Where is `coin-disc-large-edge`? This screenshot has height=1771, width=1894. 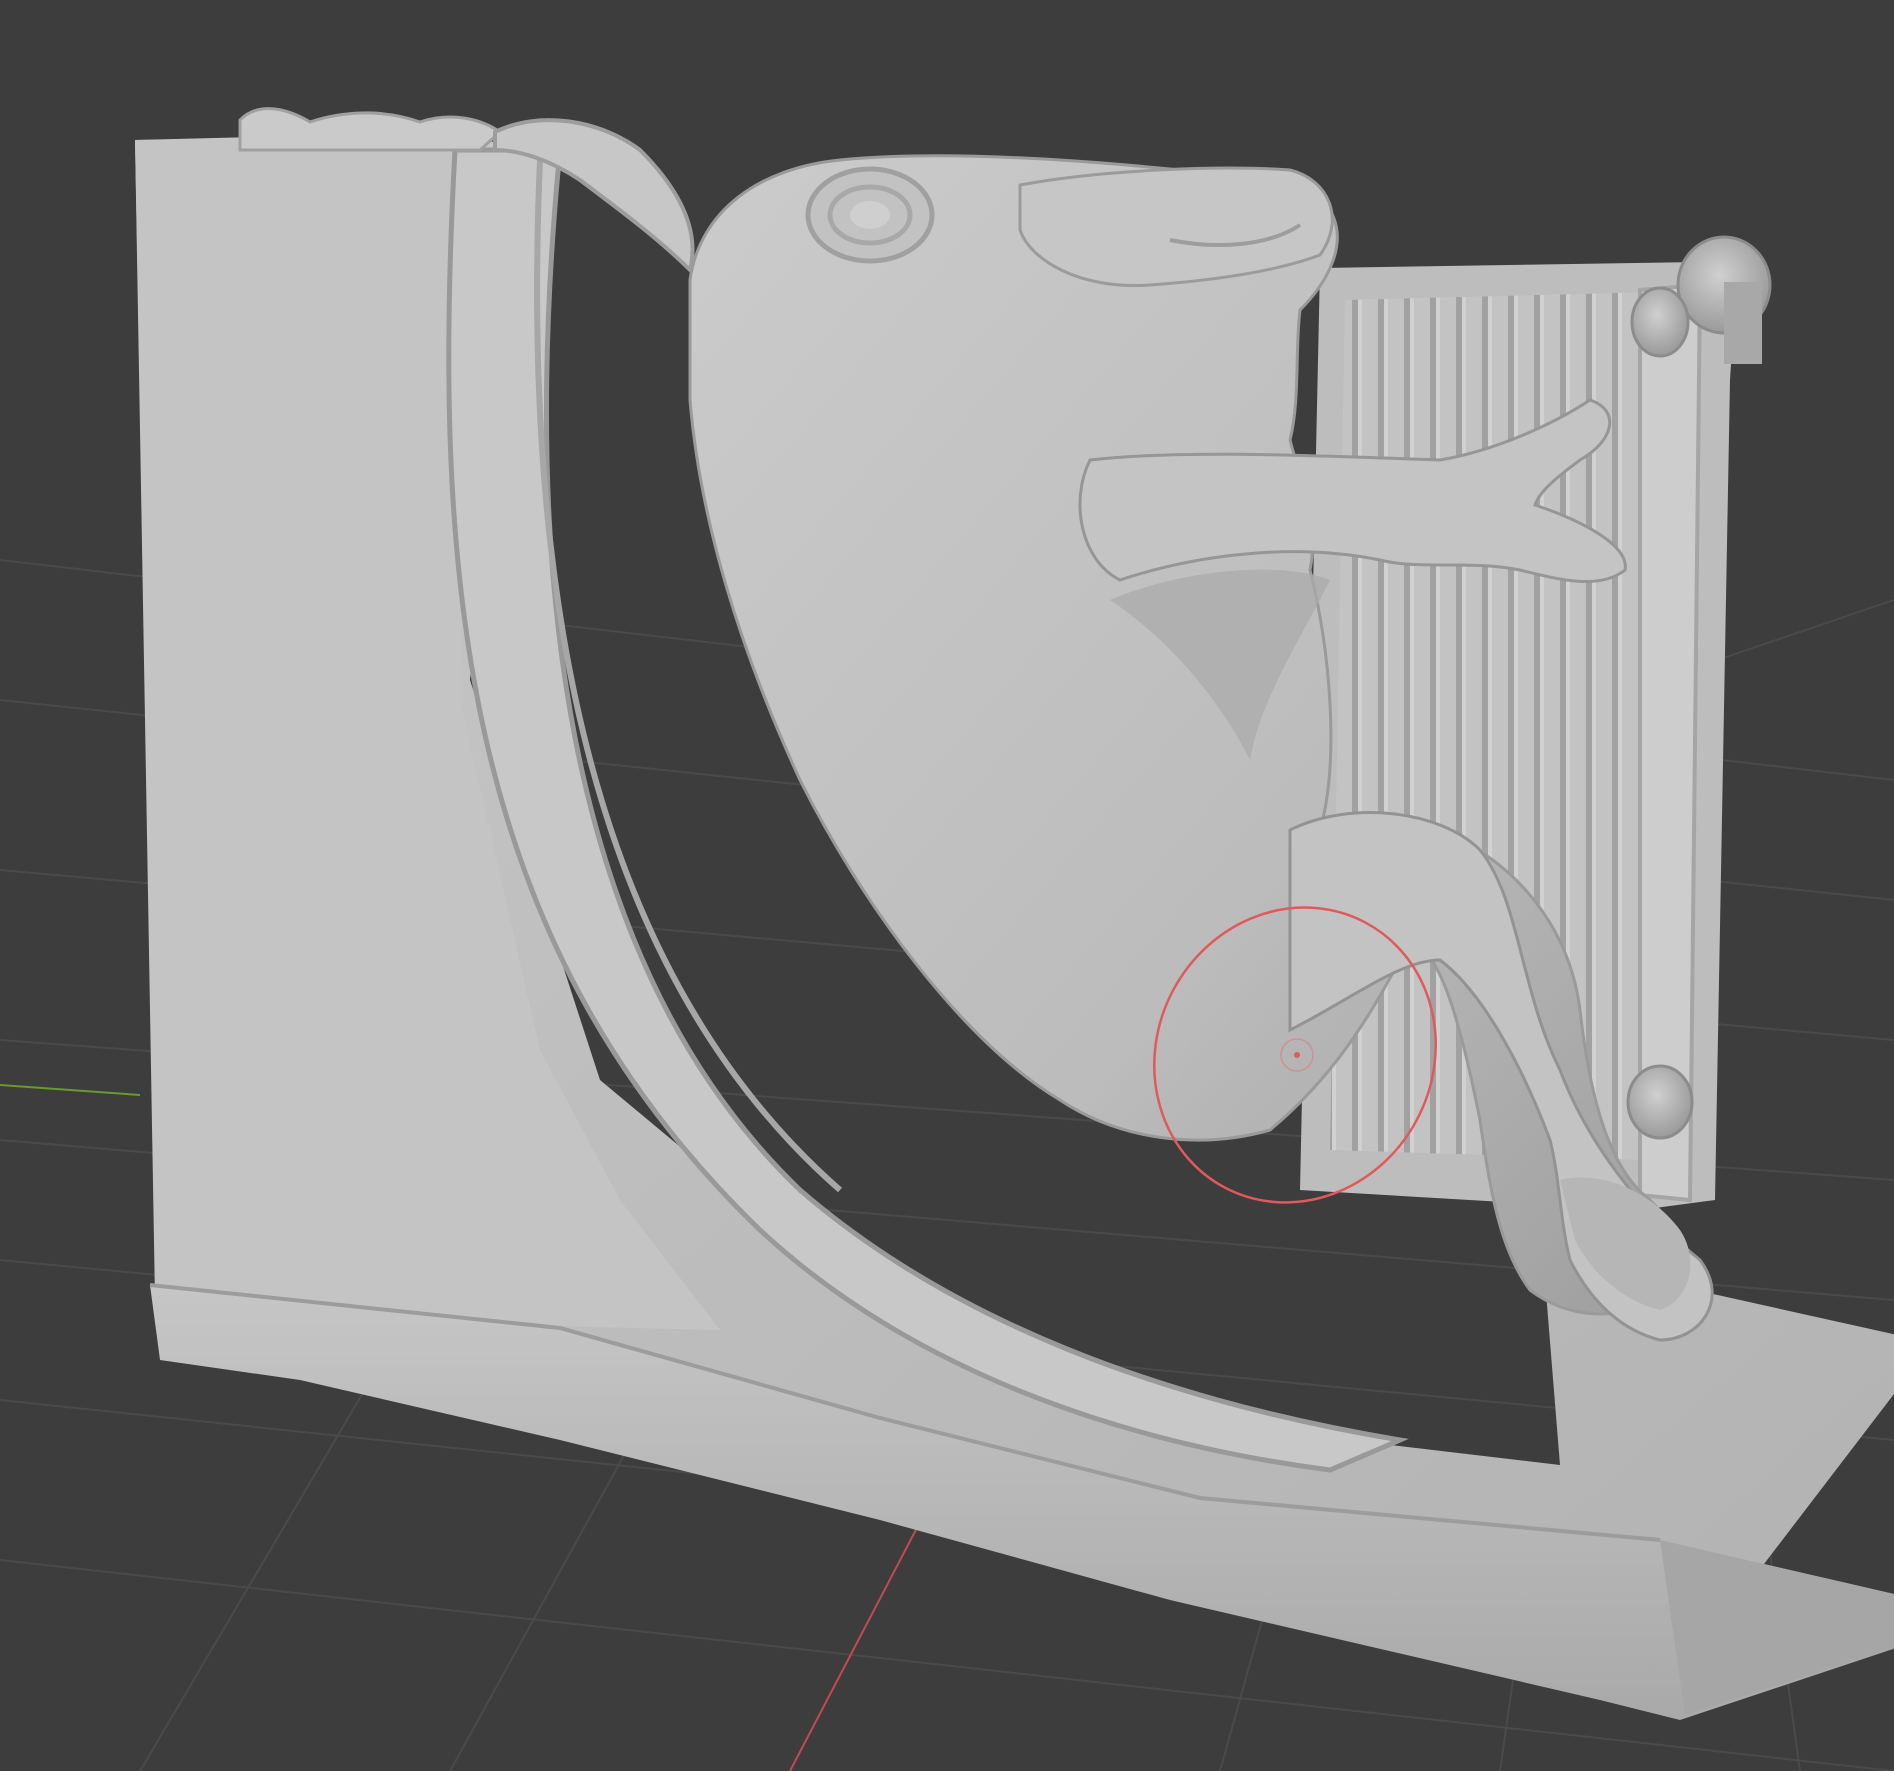 coin-disc-large-edge is located at coordinates (1743, 323).